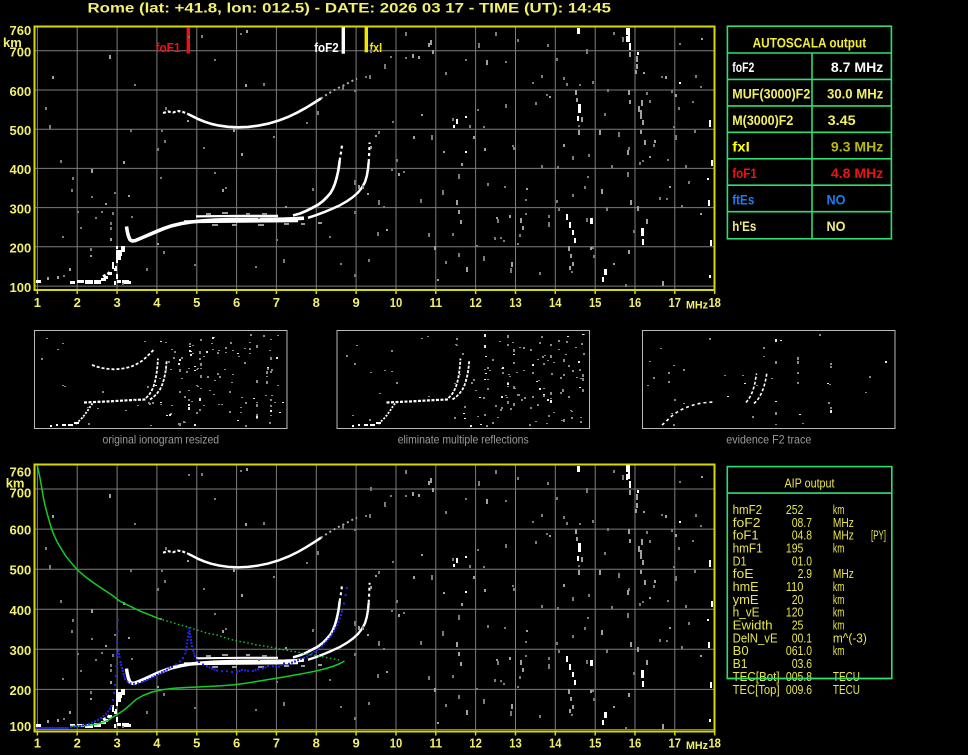 The width and height of the screenshot is (968, 755). I want to click on svg-text: MUF(3000)F2, so click(771, 94).